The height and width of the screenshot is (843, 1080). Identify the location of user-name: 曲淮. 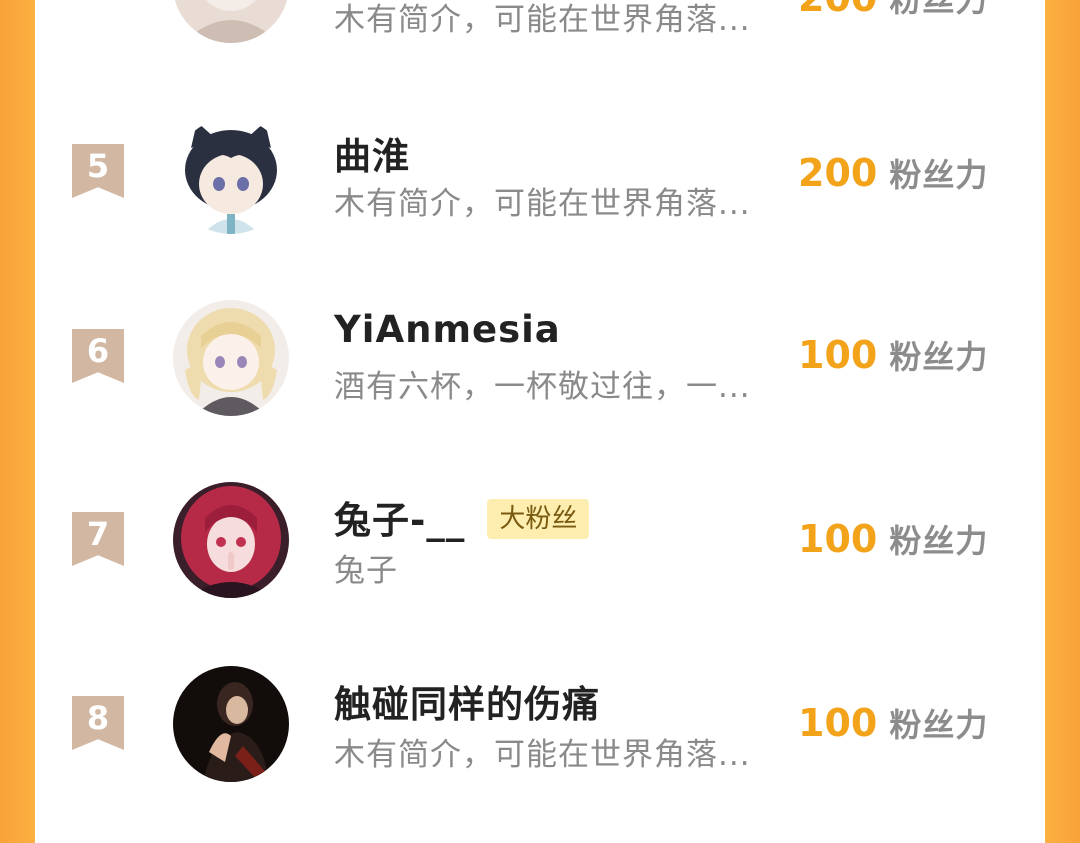
(372, 153).